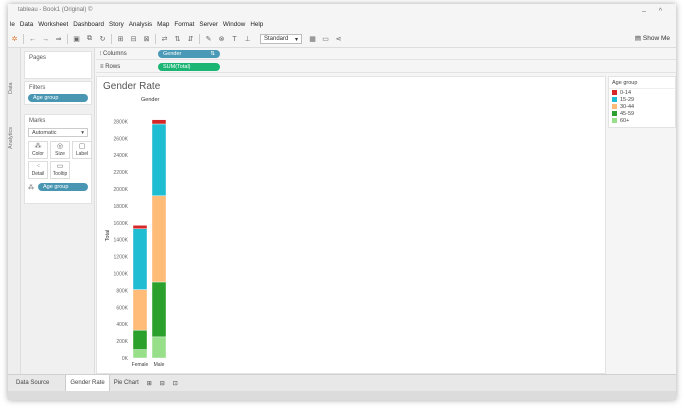 This screenshot has width=684, height=408. I want to click on y-tick-label: 2200K, so click(121, 173).